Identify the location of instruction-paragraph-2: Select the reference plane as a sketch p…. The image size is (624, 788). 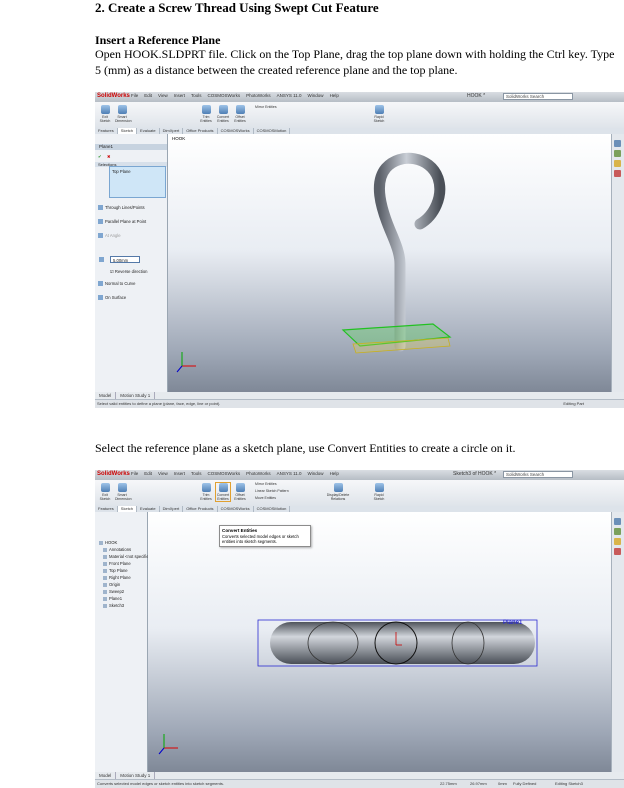
(305, 448).